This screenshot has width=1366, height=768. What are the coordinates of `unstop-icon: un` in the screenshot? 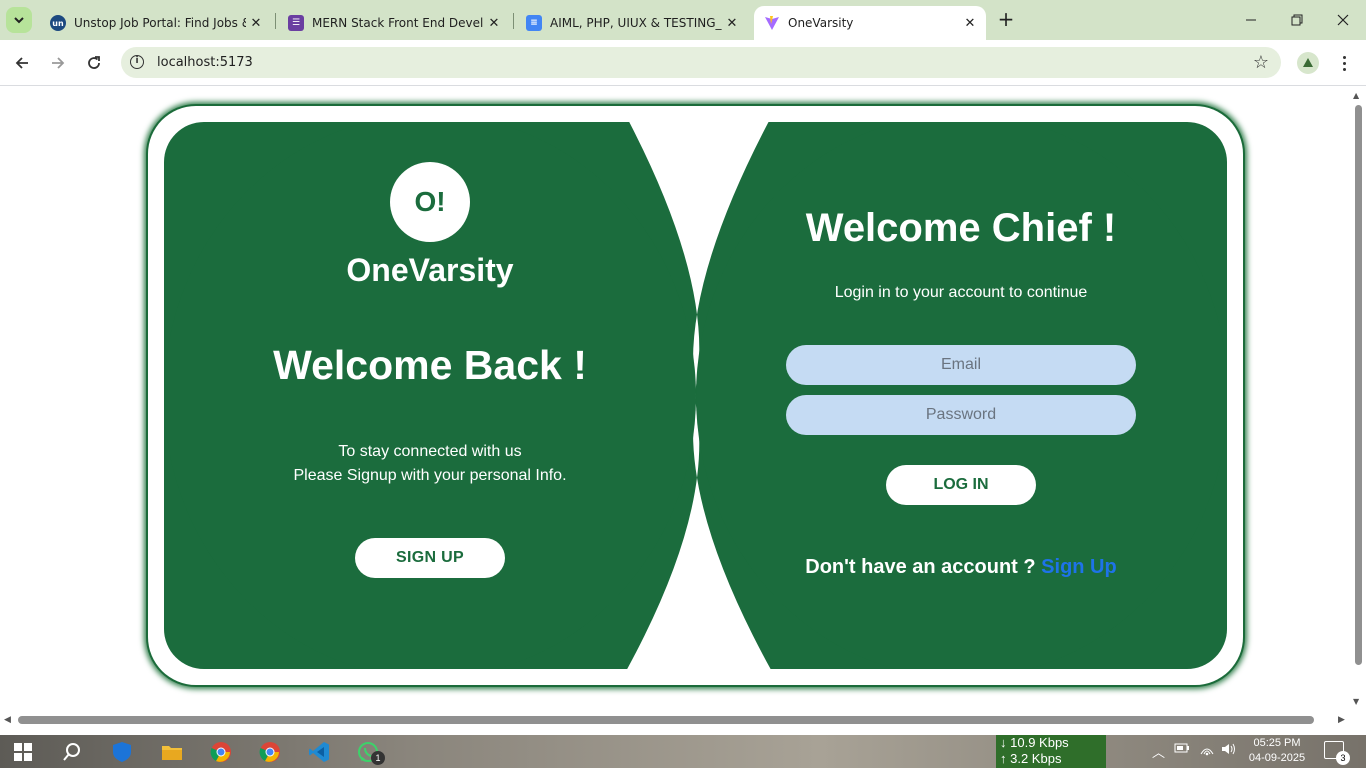 It's located at (58, 23).